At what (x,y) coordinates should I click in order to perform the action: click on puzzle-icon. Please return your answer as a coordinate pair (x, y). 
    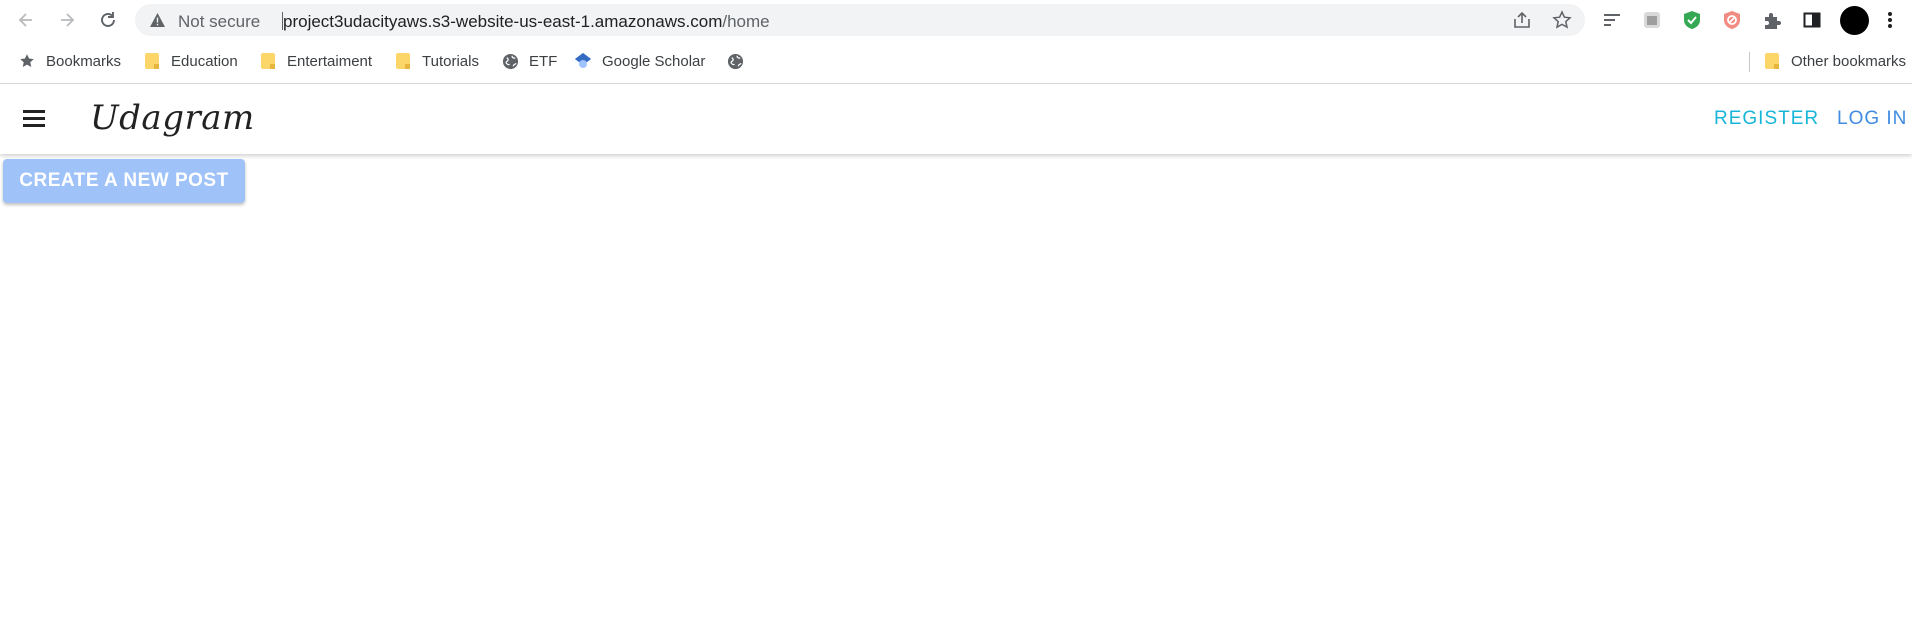
    Looking at the image, I should click on (1772, 20).